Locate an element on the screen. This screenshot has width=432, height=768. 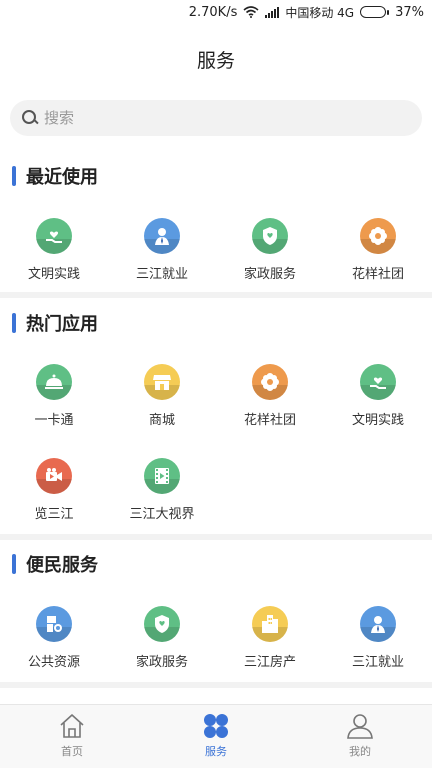
app-tile: 览三江 is located at coordinates (54, 493).